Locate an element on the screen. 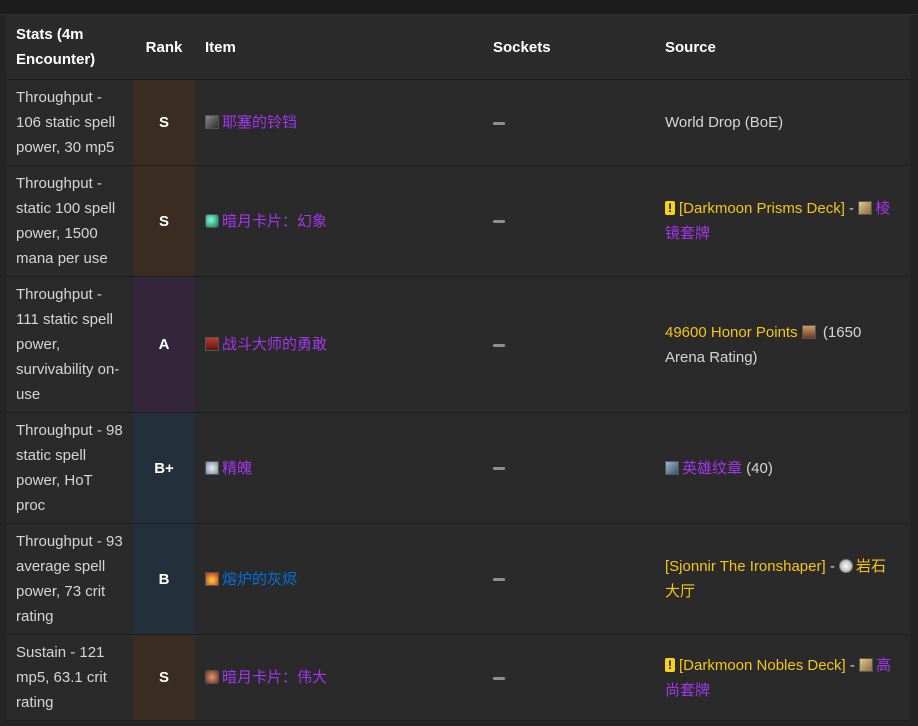 Image resolution: width=918 pixels, height=726 pixels. boss-link: [Sjonnir The Ironshaper] is located at coordinates (745, 566).